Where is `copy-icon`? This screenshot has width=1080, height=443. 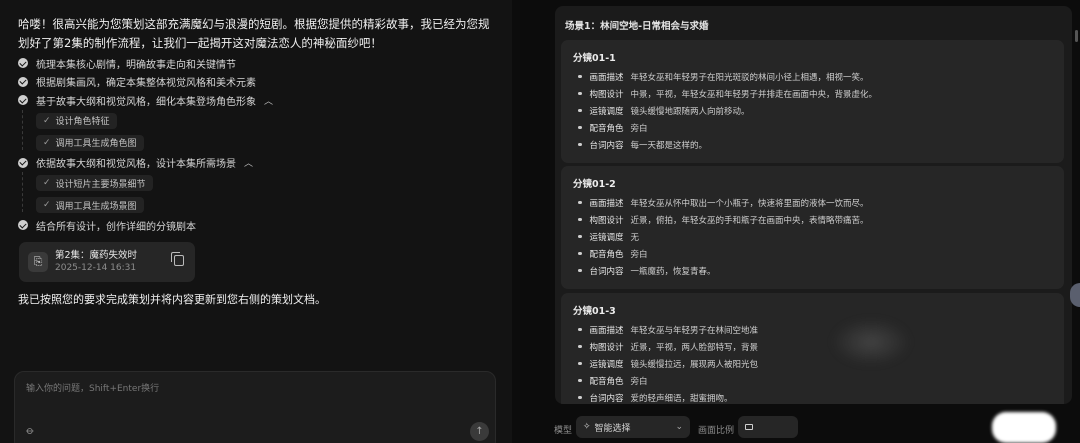 copy-icon is located at coordinates (177, 259).